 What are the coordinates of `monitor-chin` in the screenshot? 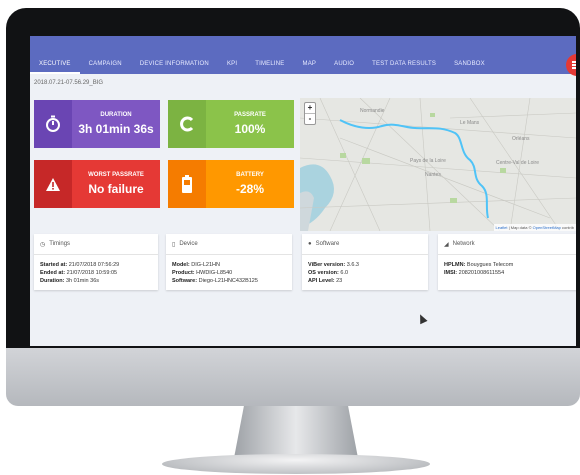 It's located at (293, 377).